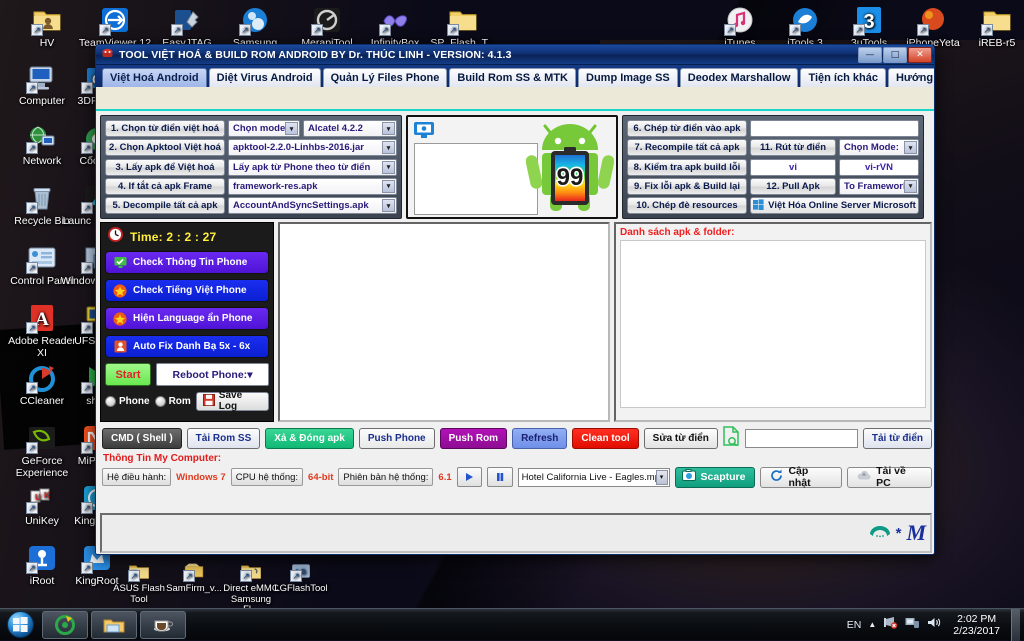 This screenshot has height=641, width=1024. Describe the element at coordinates (232, 401) in the screenshot. I see `save-log-button: Save Log` at that location.